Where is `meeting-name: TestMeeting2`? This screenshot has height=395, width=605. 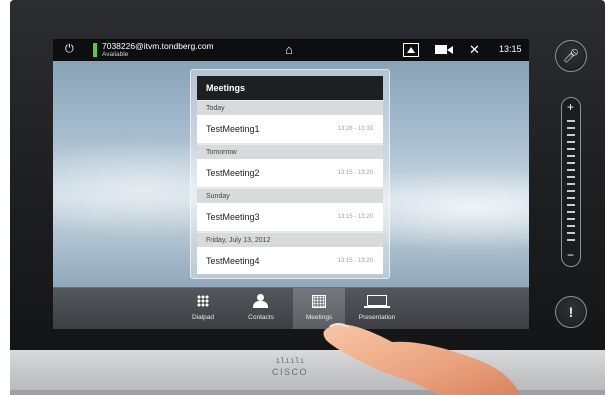 meeting-name: TestMeeting2 is located at coordinates (233, 173).